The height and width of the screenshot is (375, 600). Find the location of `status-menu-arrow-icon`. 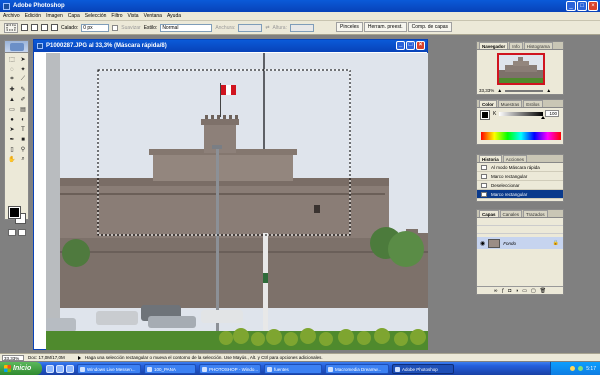

status-menu-arrow-icon is located at coordinates (79, 357).